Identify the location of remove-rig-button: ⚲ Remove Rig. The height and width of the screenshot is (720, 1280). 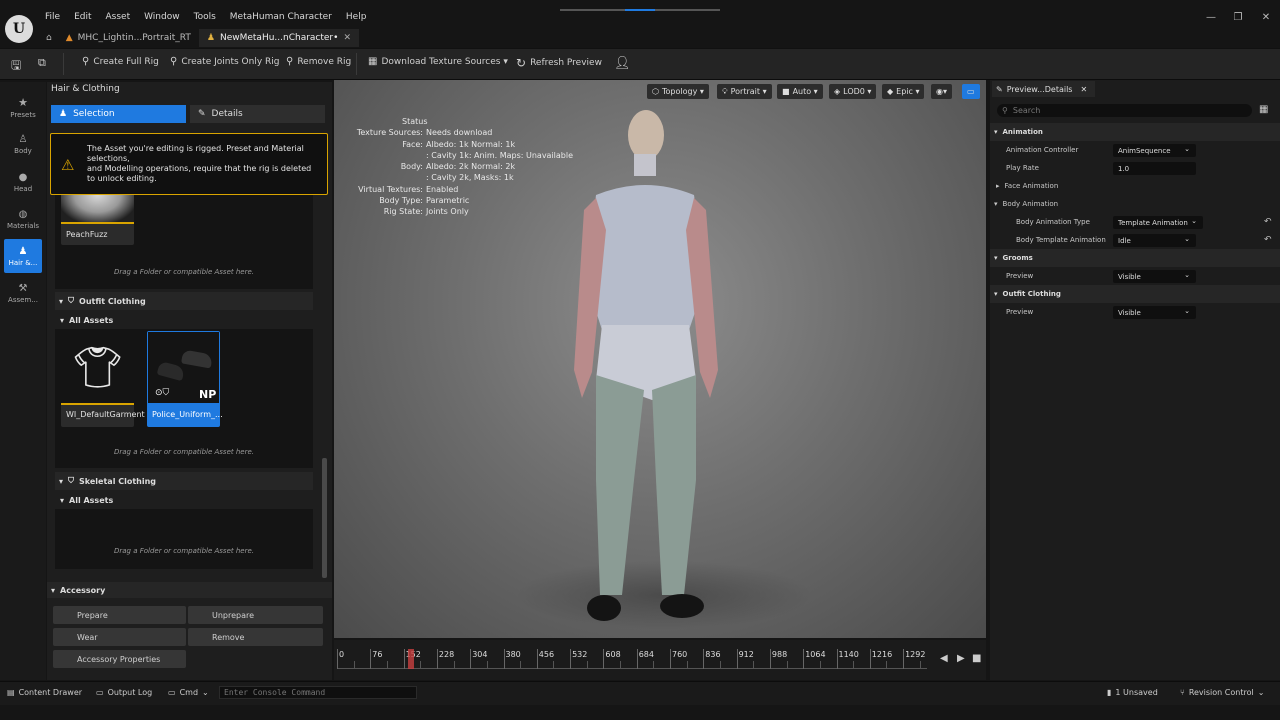
(318, 61).